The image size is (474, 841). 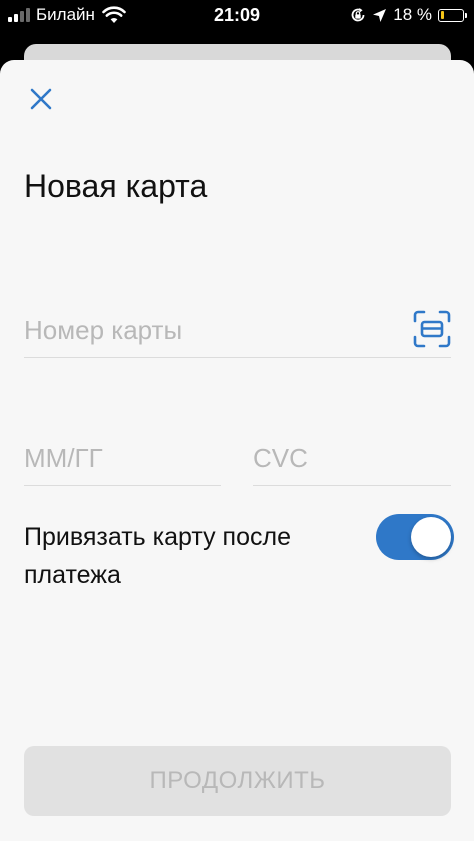 What do you see at coordinates (380, 15) in the screenshot?
I see `location-arrow-icon` at bounding box center [380, 15].